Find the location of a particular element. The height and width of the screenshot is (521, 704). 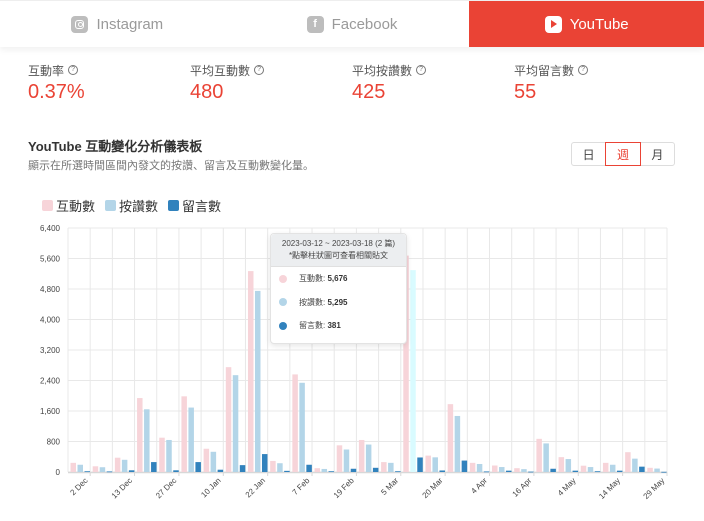

tab-facebook: f Facebook is located at coordinates (352, 24).